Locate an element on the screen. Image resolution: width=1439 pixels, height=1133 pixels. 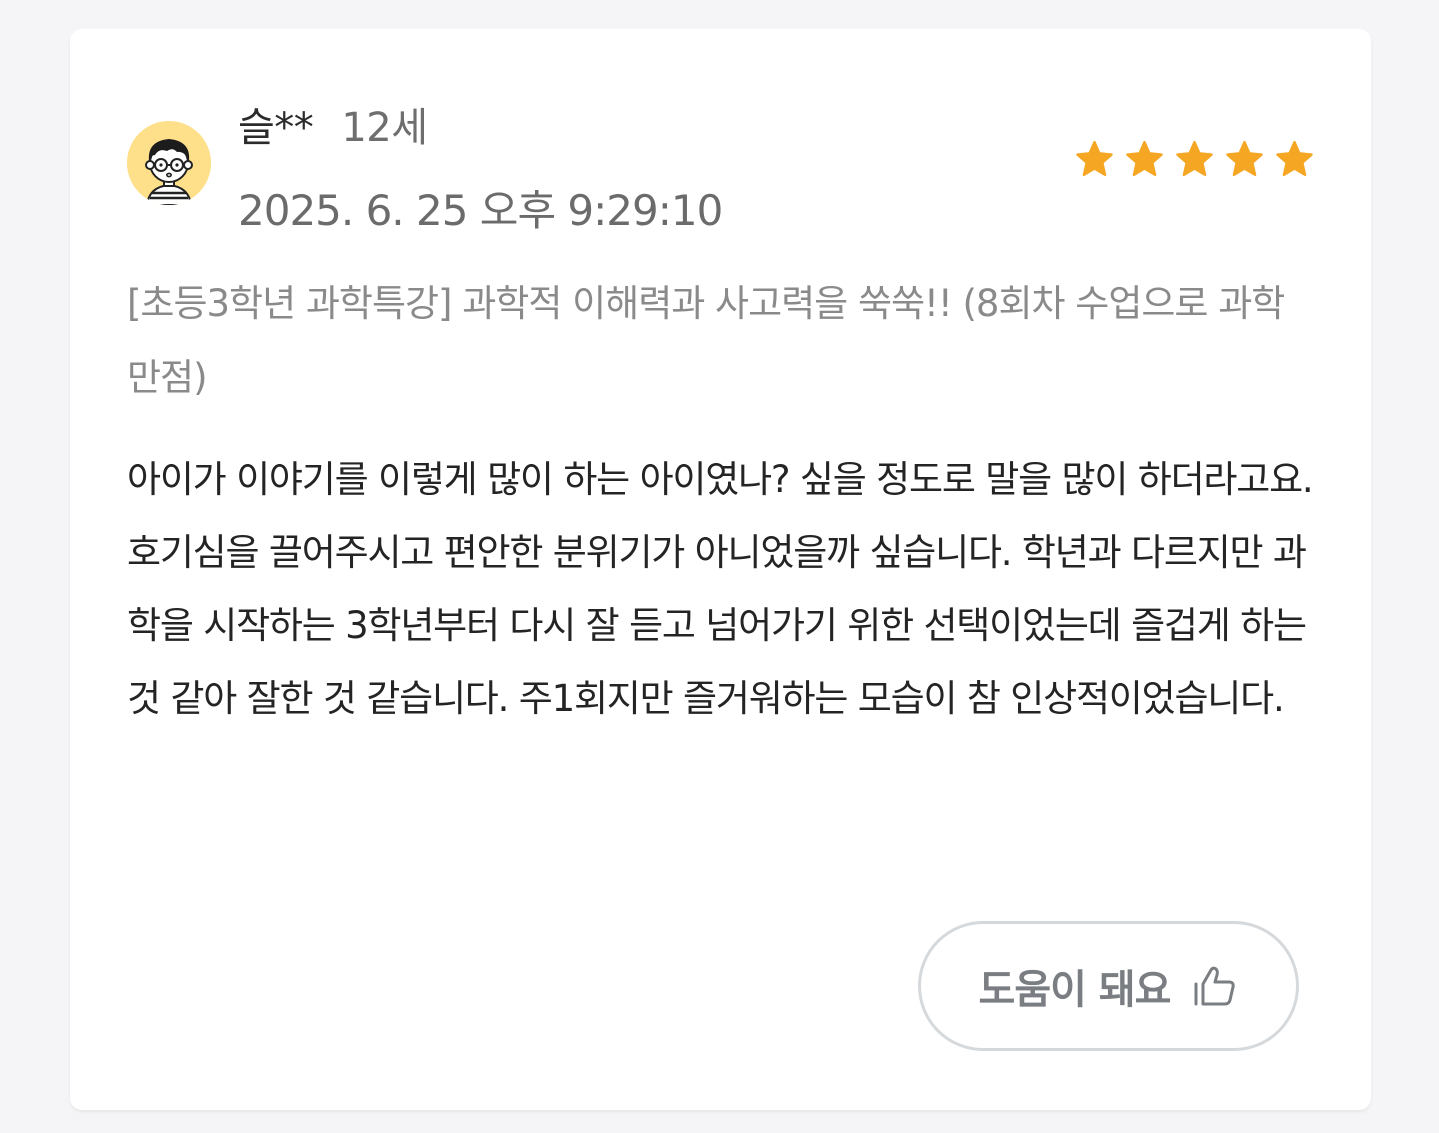
user-age: 12세 is located at coordinates (384, 128).